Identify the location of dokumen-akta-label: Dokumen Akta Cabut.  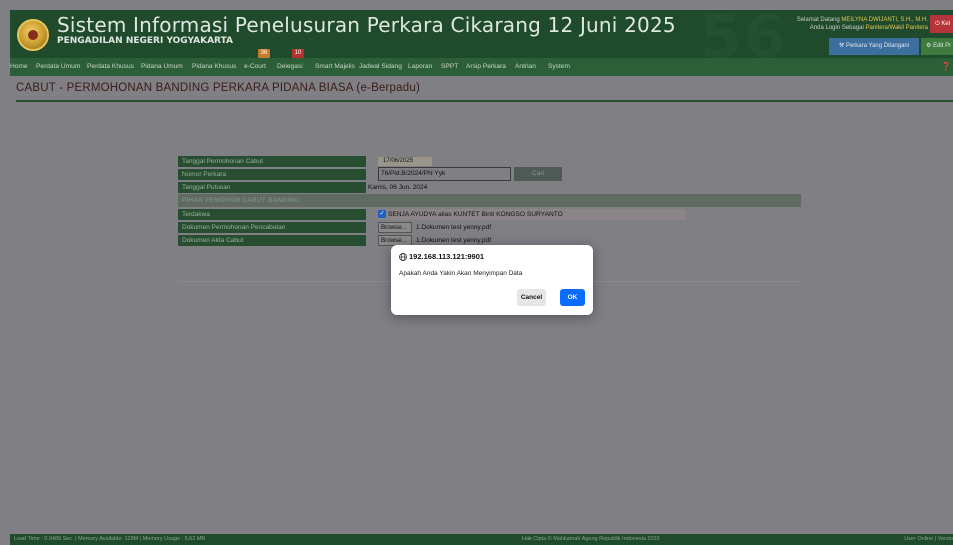
(272, 240).